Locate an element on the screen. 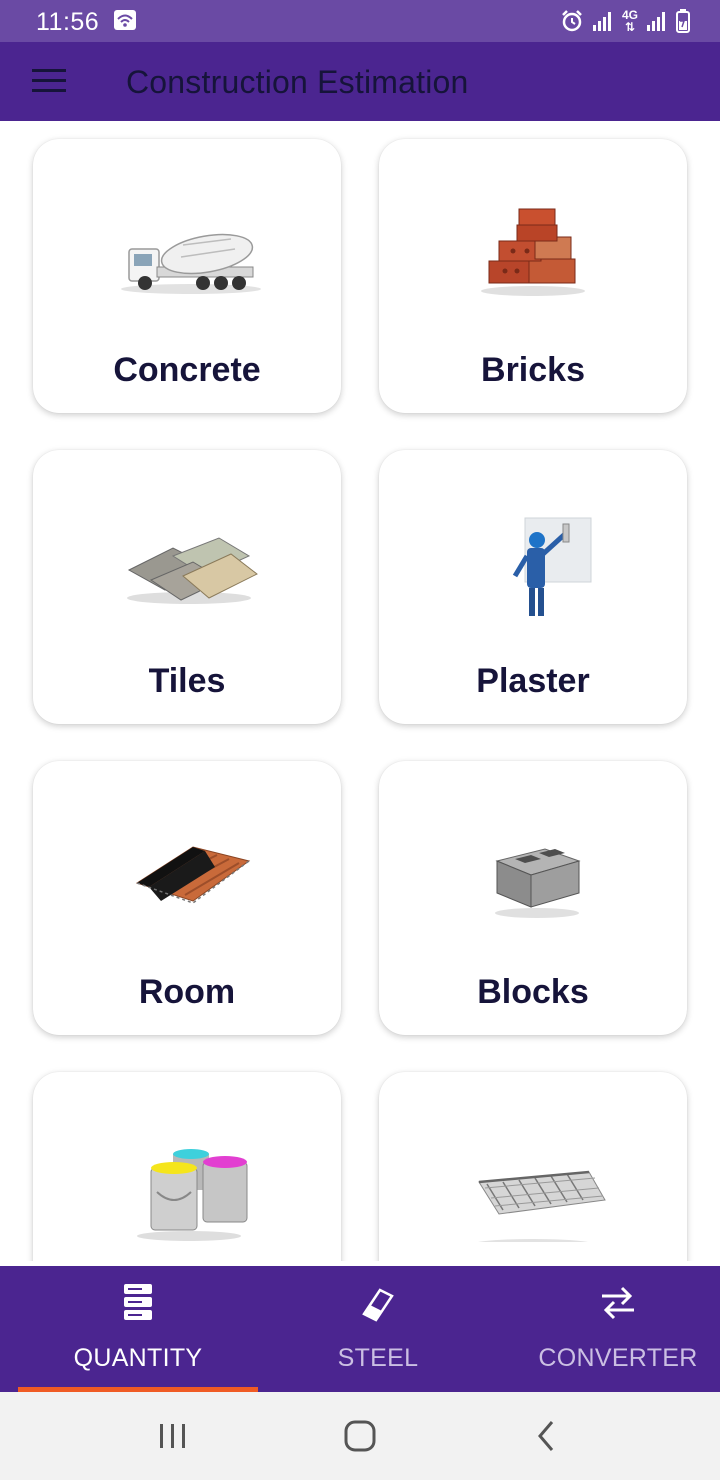  status-bar: 11:56 4G ⇅ is located at coordinates (360, 21).